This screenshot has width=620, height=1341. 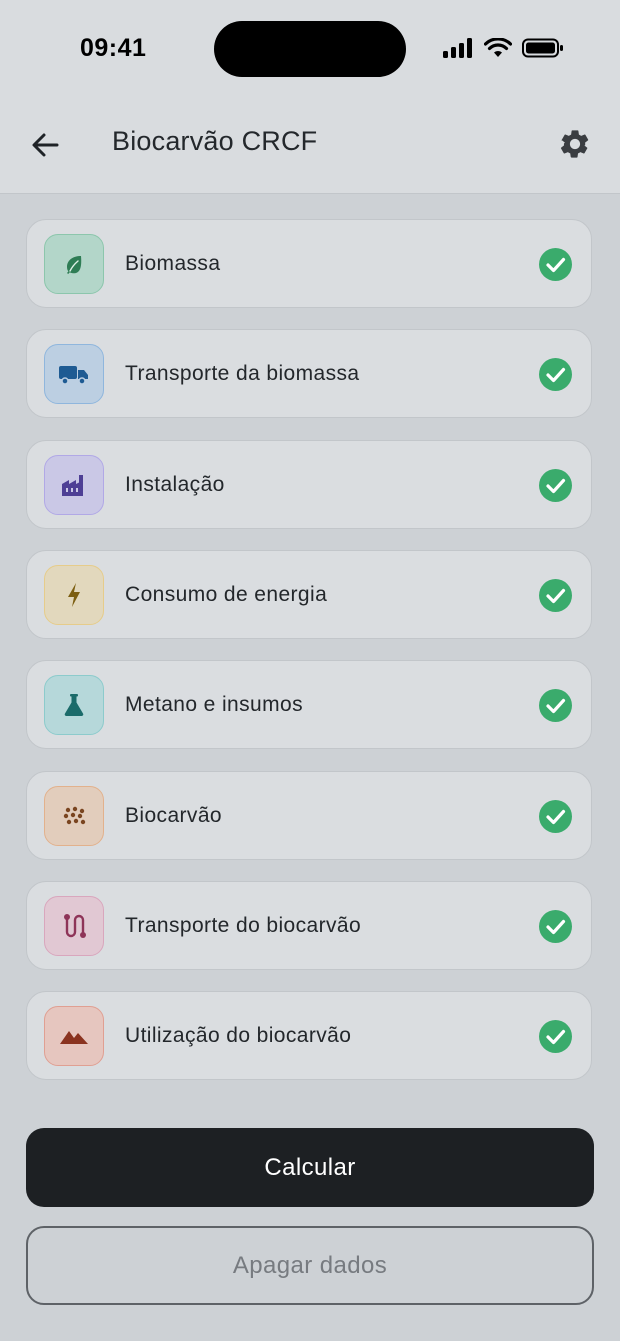 What do you see at coordinates (243, 925) in the screenshot?
I see `step-label: Transporte do biocarvão` at bounding box center [243, 925].